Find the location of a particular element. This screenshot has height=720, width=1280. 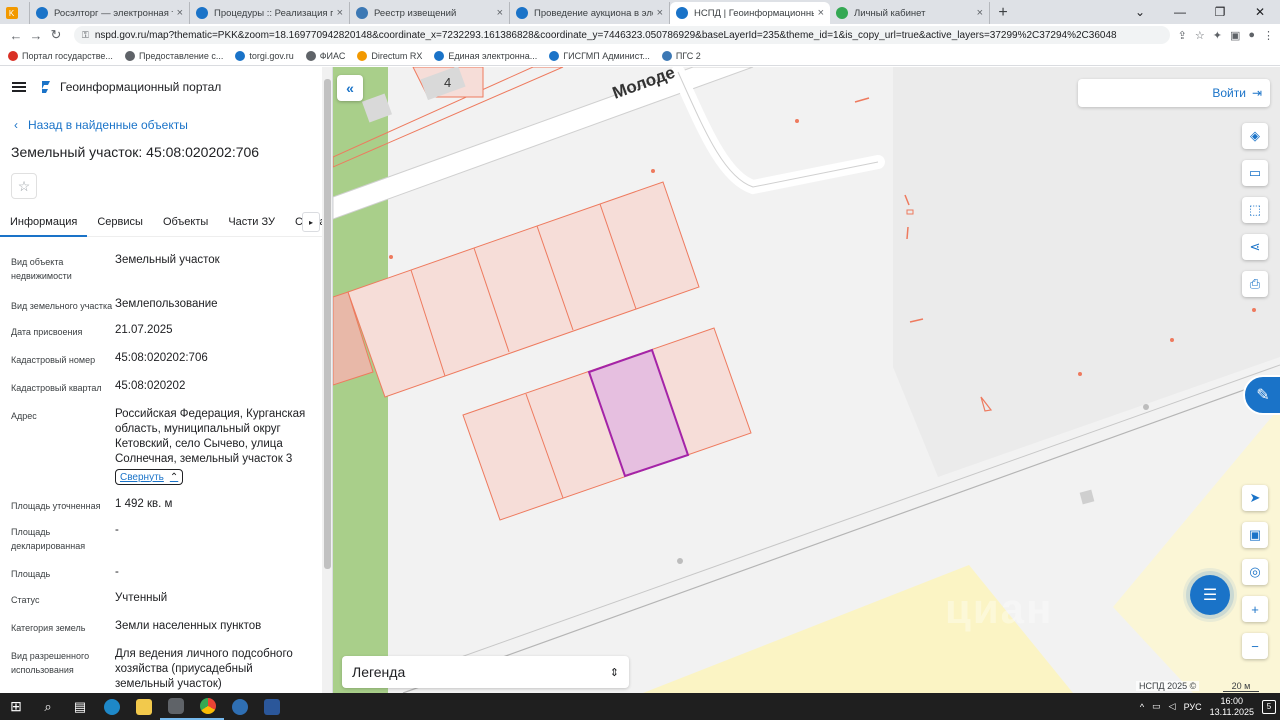

maximize-icon: ❐ is located at coordinates (1220, 12).